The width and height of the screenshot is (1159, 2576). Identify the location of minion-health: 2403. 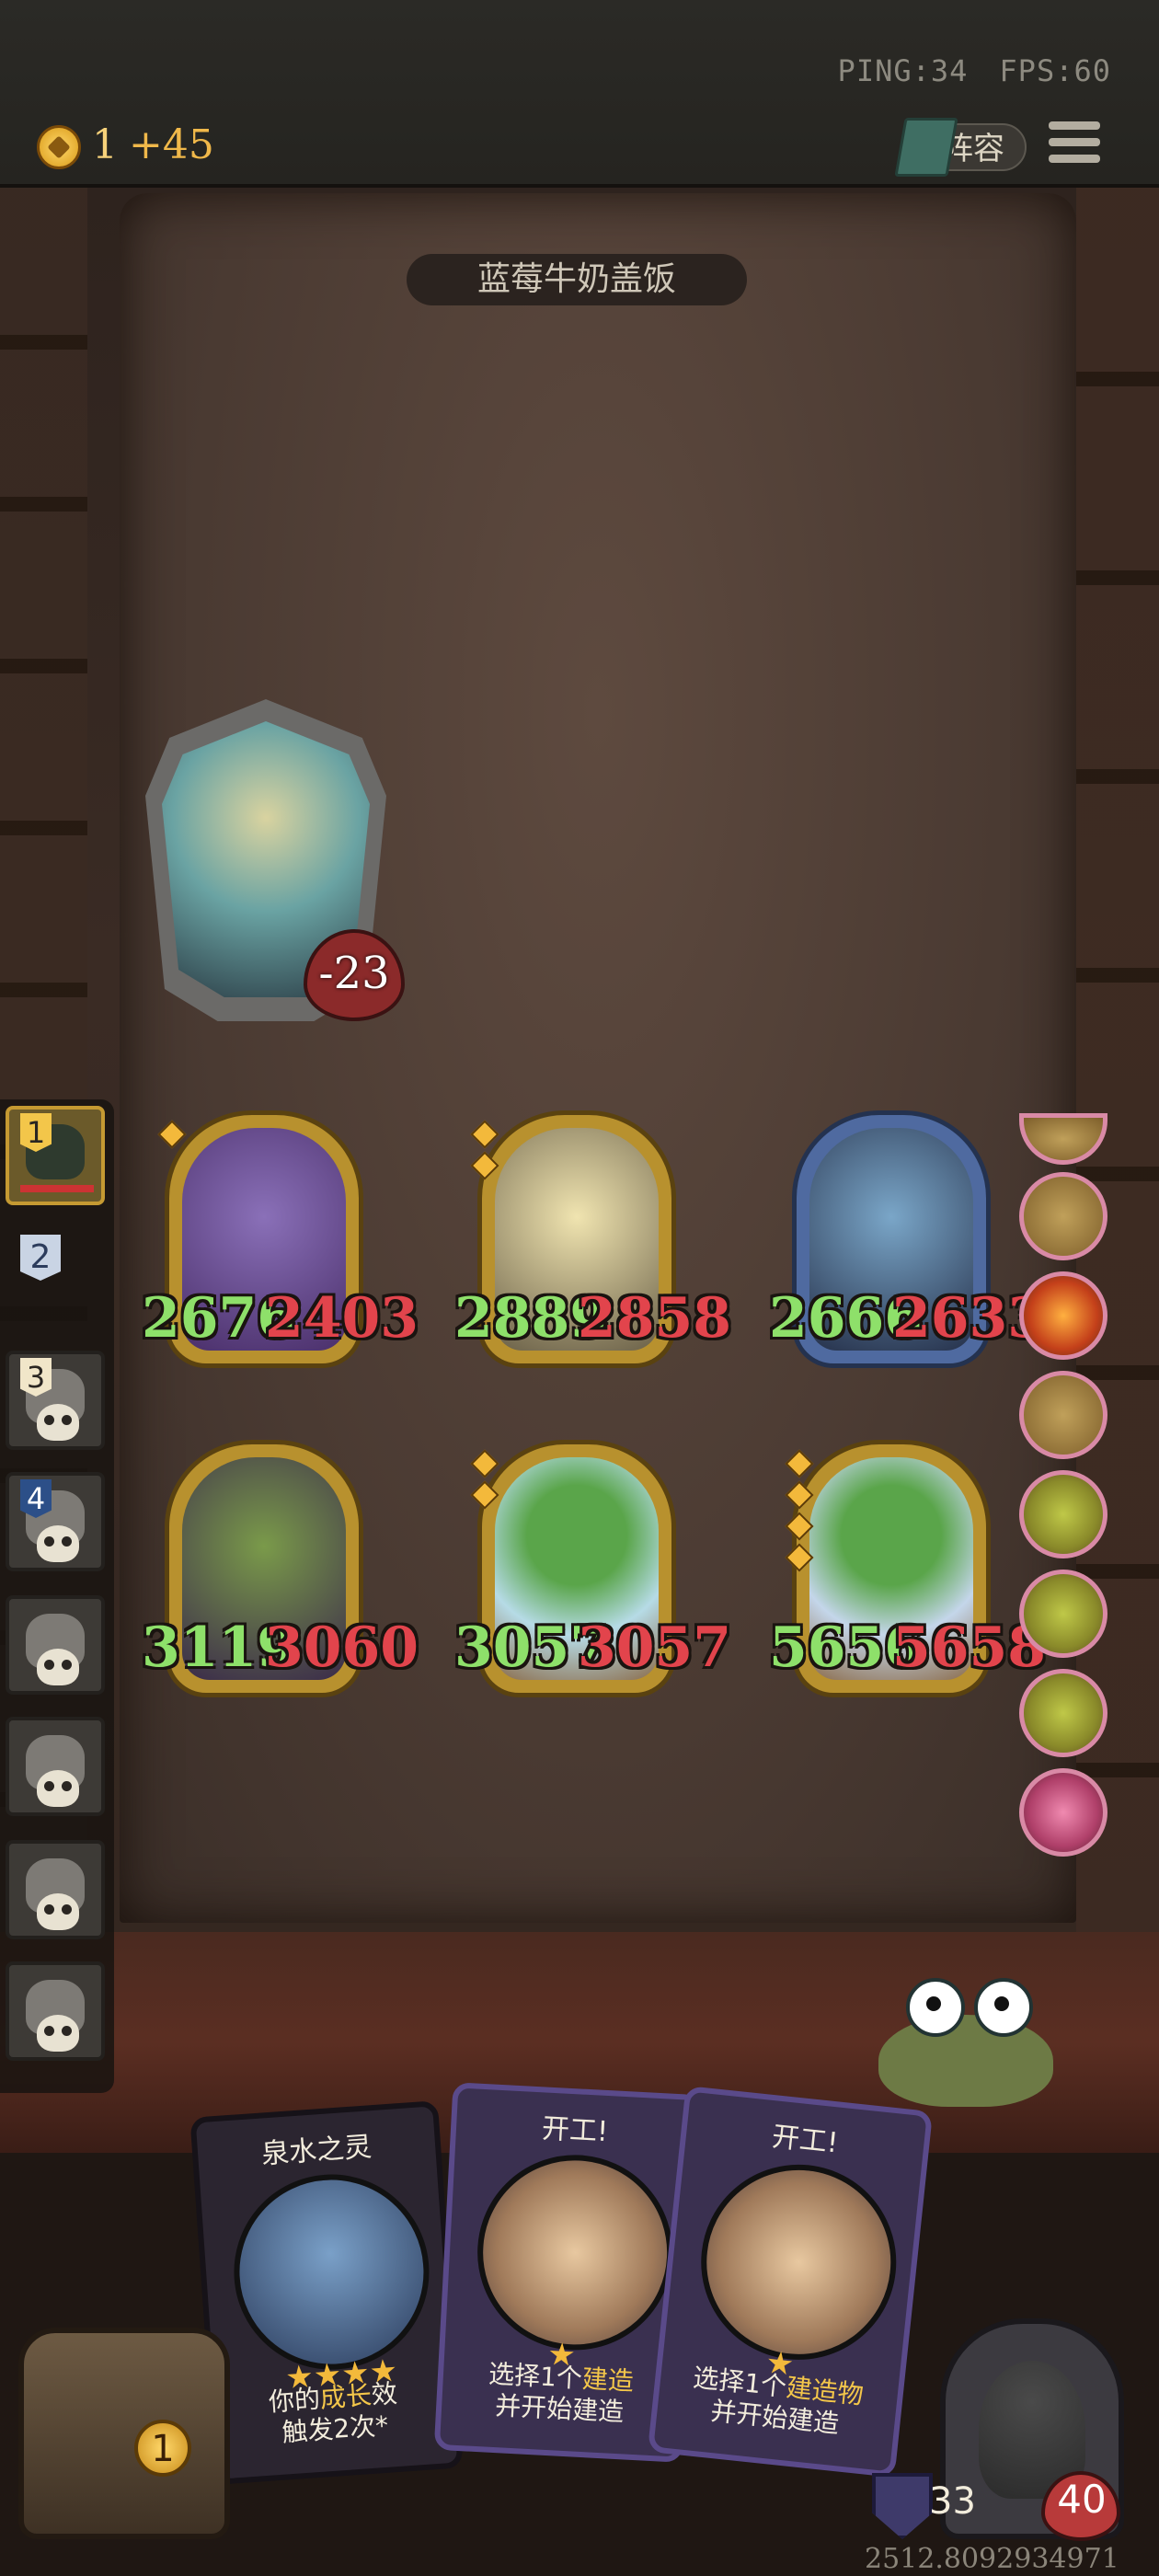
(342, 1318).